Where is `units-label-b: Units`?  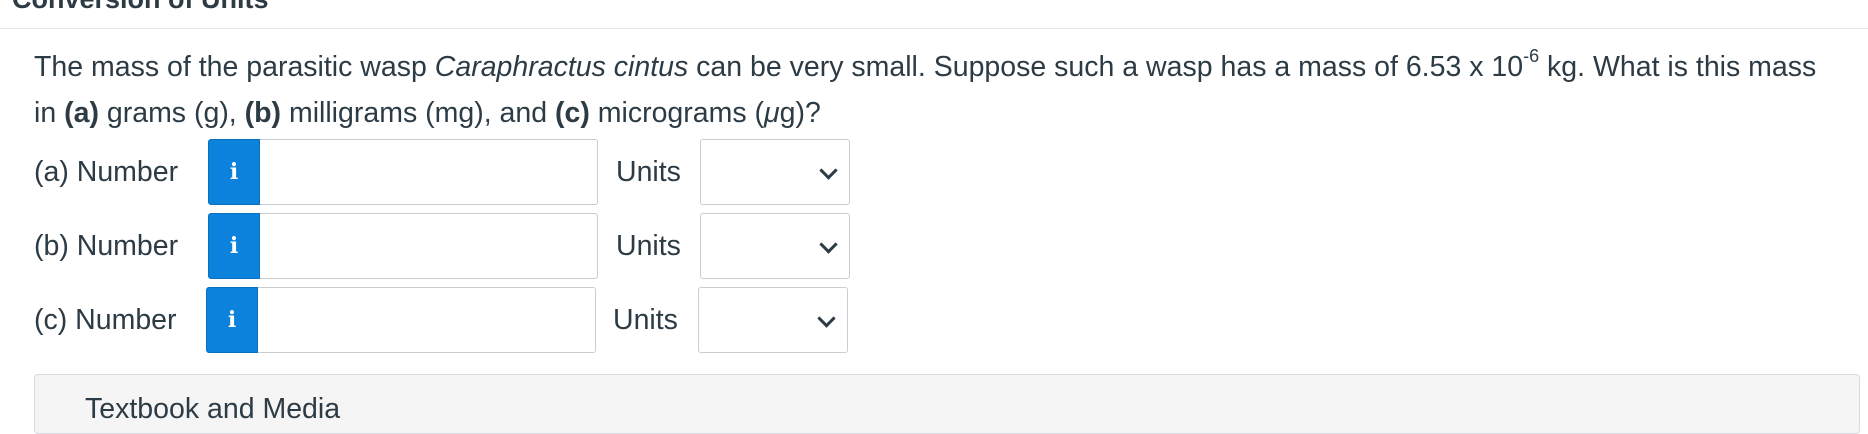 units-label-b: Units is located at coordinates (648, 246).